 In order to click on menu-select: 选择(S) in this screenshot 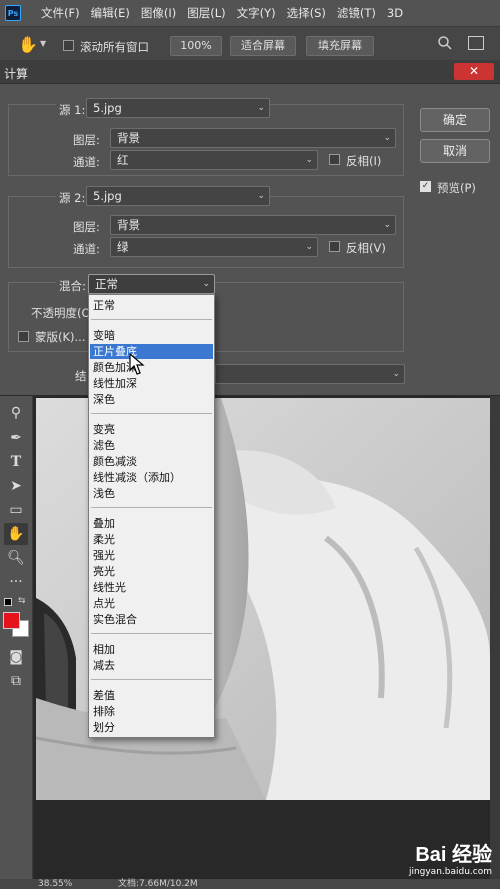, I will do `click(306, 13)`.